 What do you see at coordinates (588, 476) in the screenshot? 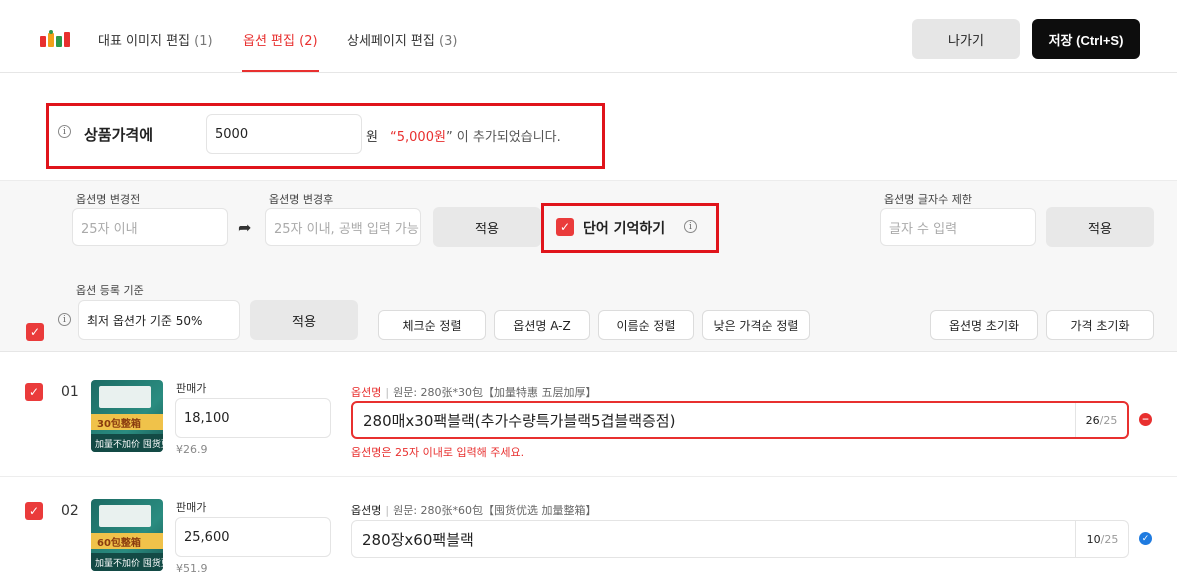
I see `row-divider` at bounding box center [588, 476].